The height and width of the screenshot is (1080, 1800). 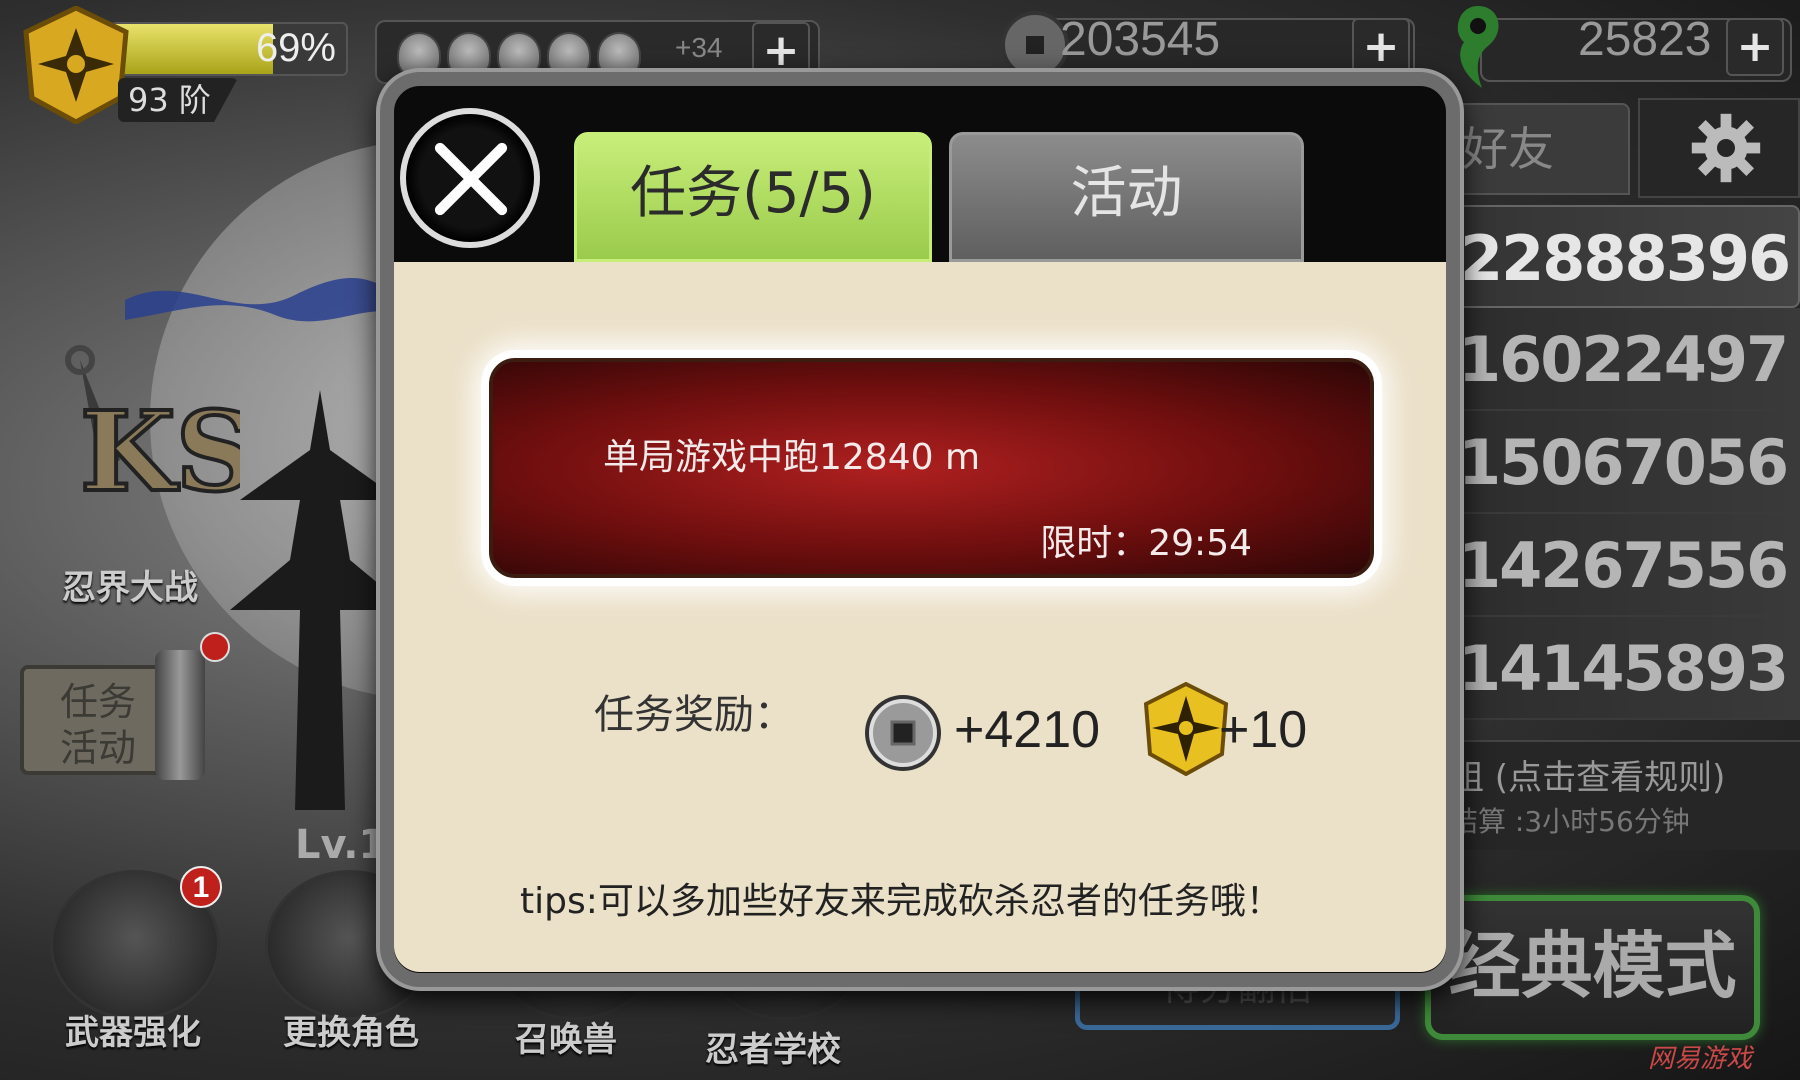 What do you see at coordinates (1570, 821) in the screenshot?
I see `settlement-countdown: 结算 :3小时56分钟` at bounding box center [1570, 821].